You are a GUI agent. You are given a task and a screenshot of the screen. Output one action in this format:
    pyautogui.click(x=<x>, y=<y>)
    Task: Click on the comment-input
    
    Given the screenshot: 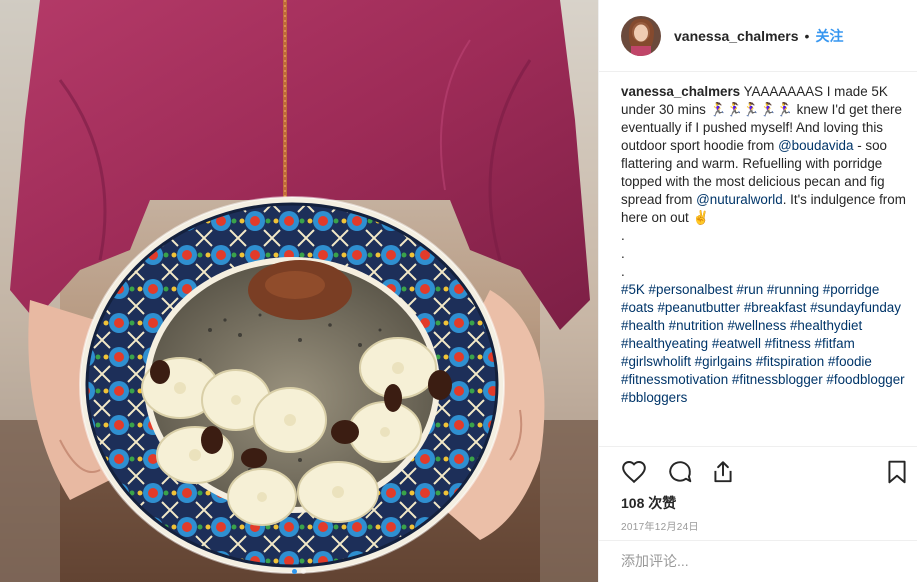 What is the action you would take?
    pyautogui.click(x=761, y=561)
    